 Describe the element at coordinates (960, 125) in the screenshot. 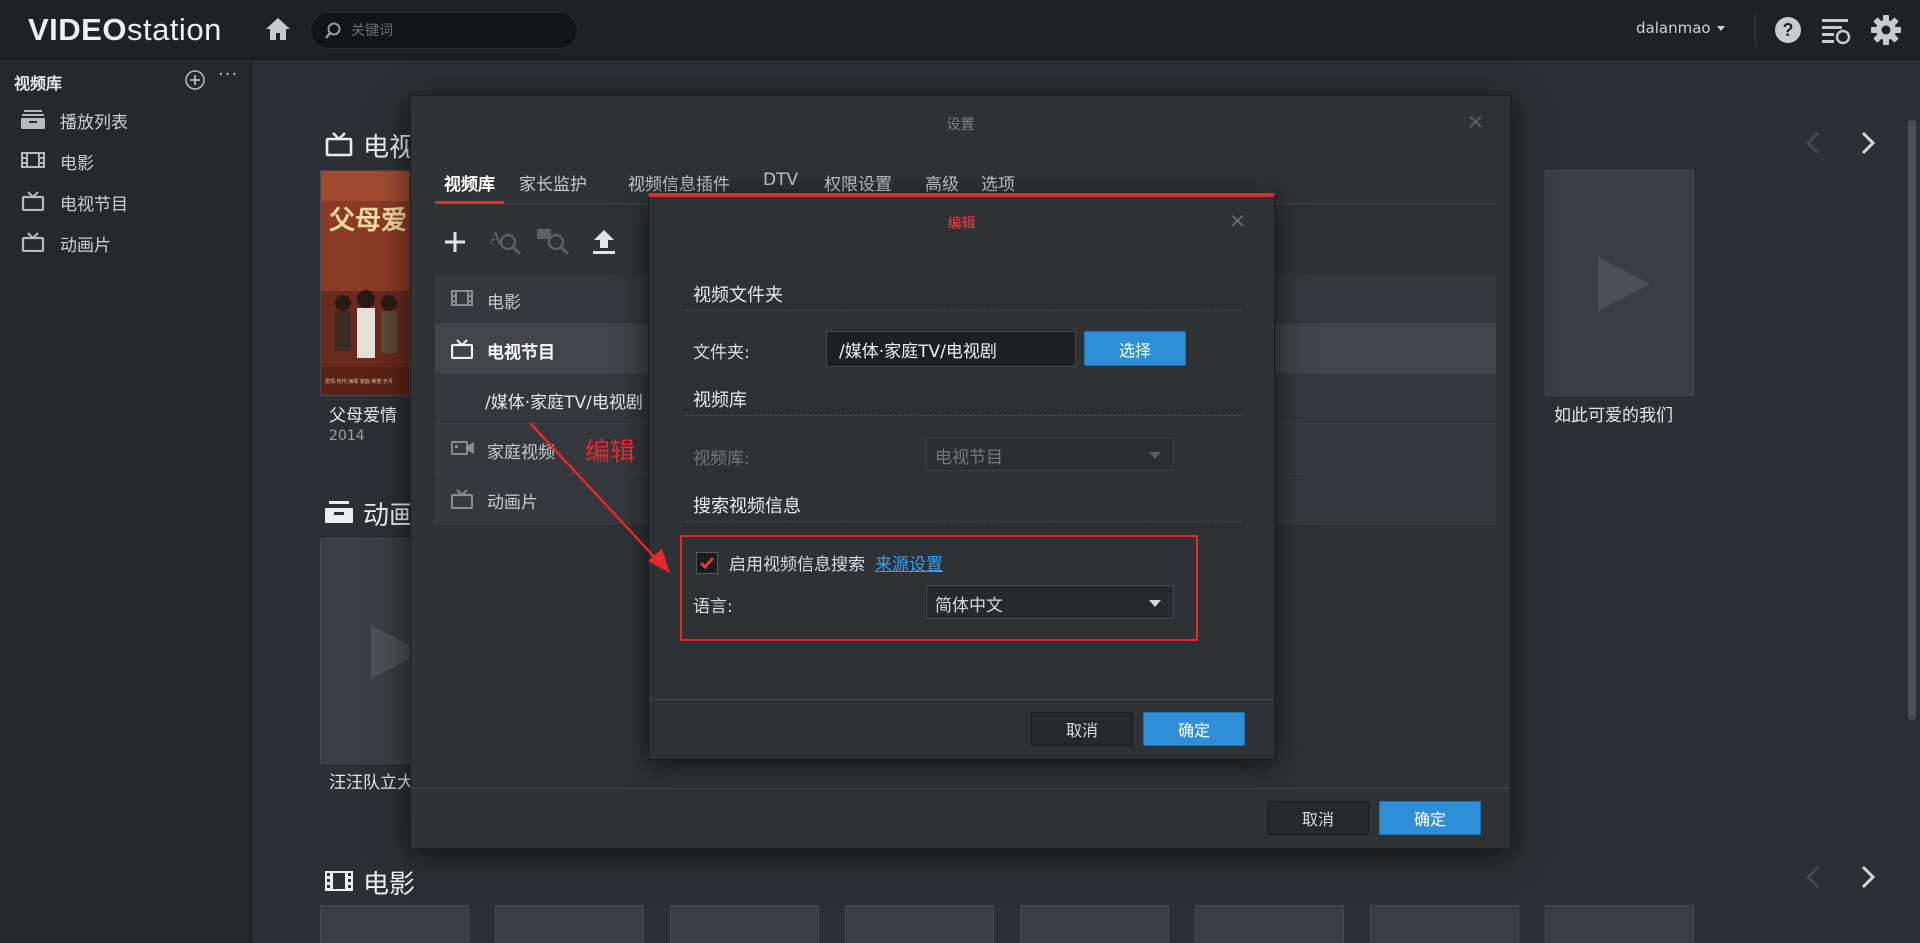

I see `settings-title: 设置` at that location.